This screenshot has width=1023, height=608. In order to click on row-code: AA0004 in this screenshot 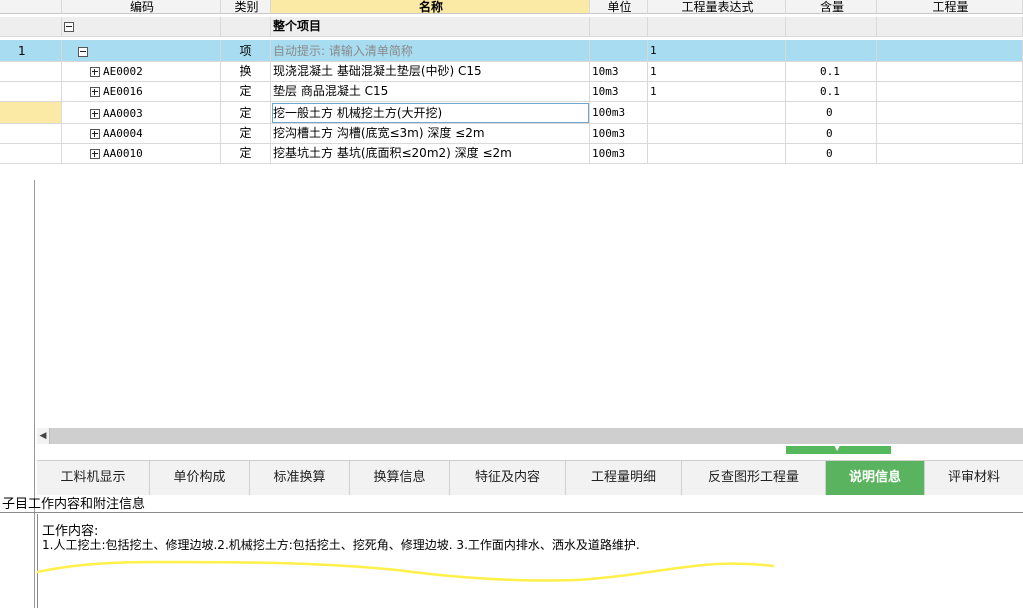, I will do `click(123, 133)`.